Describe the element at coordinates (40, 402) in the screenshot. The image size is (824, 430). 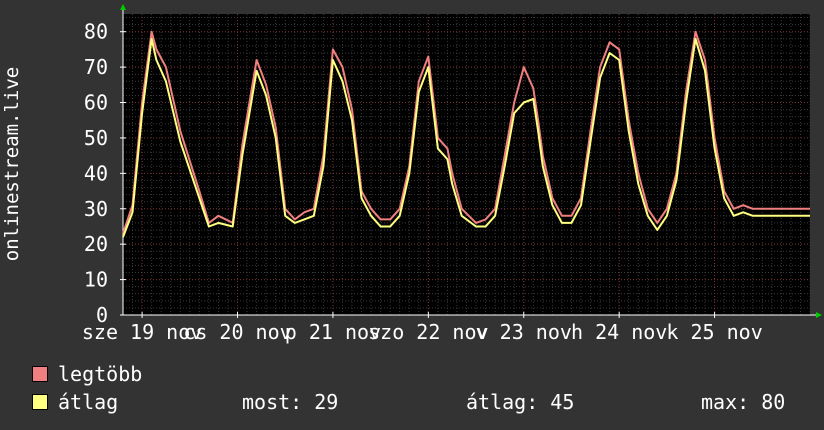
I see `legend-swatch-atlag` at that location.